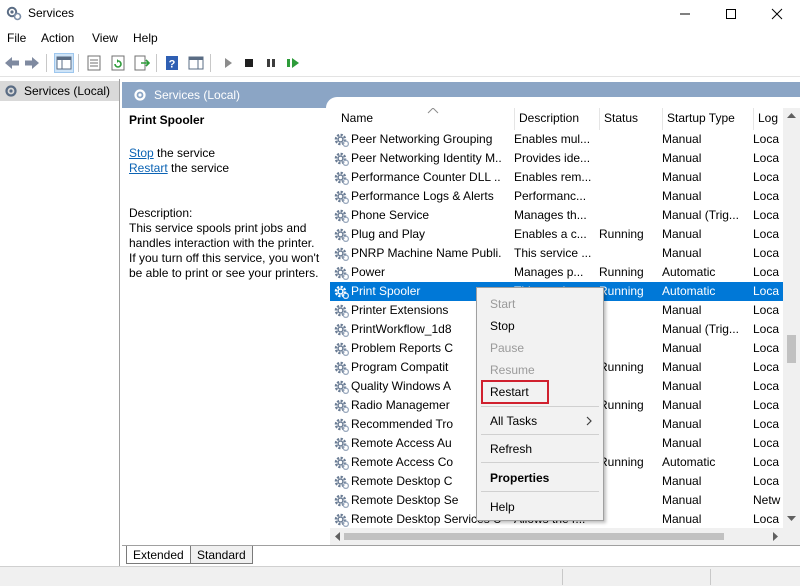 This screenshot has width=800, height=586. What do you see at coordinates (145, 38) in the screenshot?
I see `menu-help: Help` at bounding box center [145, 38].